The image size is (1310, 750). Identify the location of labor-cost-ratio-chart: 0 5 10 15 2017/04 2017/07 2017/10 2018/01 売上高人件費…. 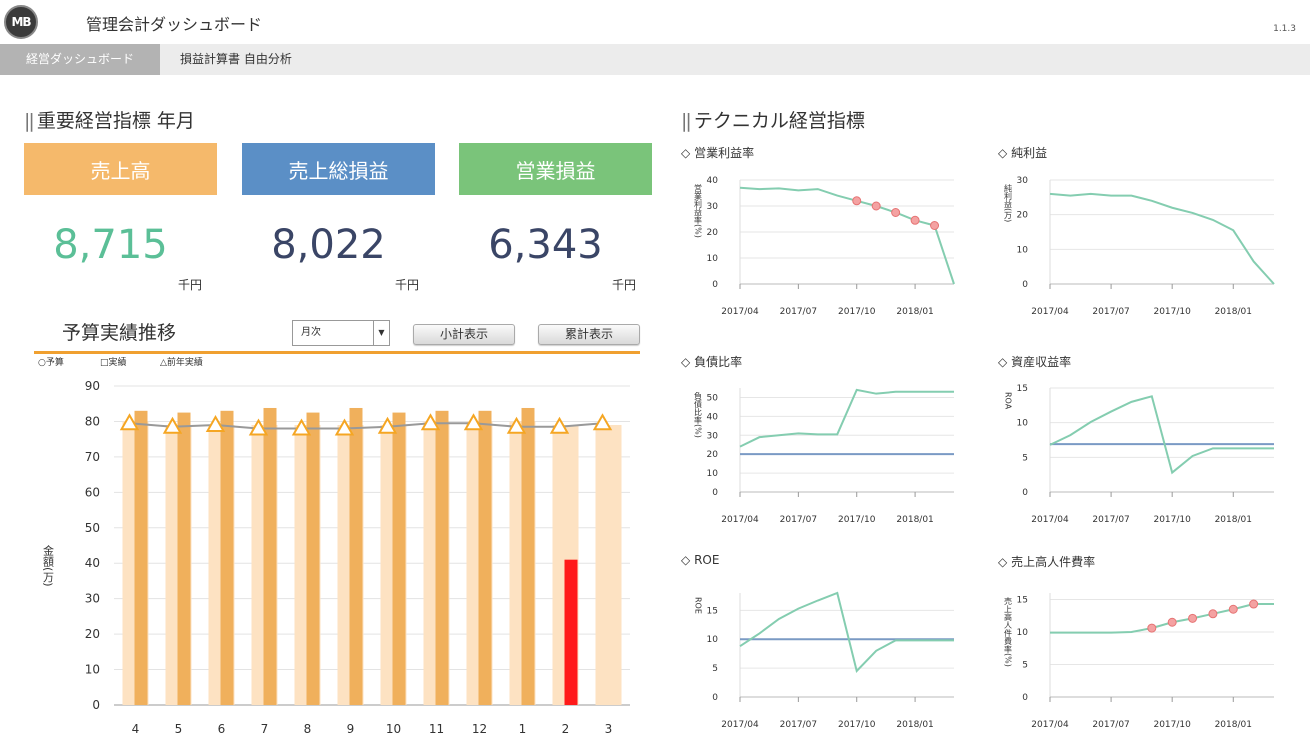
(1145, 663).